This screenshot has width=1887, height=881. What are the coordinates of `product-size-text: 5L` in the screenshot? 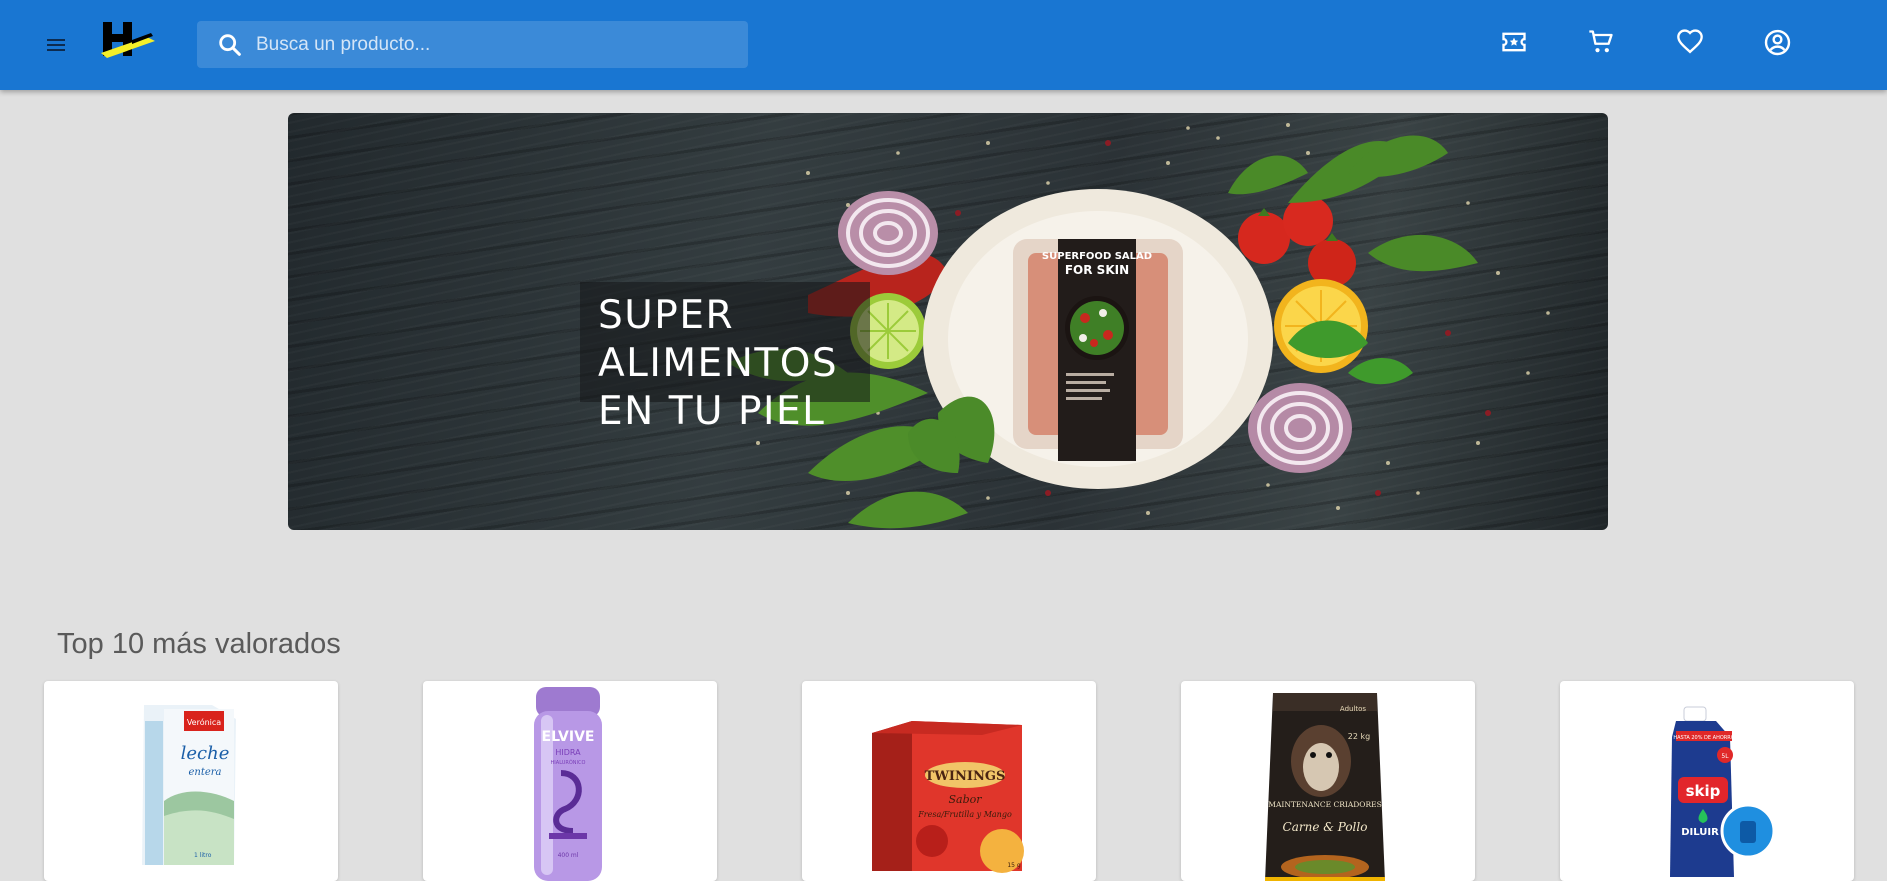 It's located at (1725, 756).